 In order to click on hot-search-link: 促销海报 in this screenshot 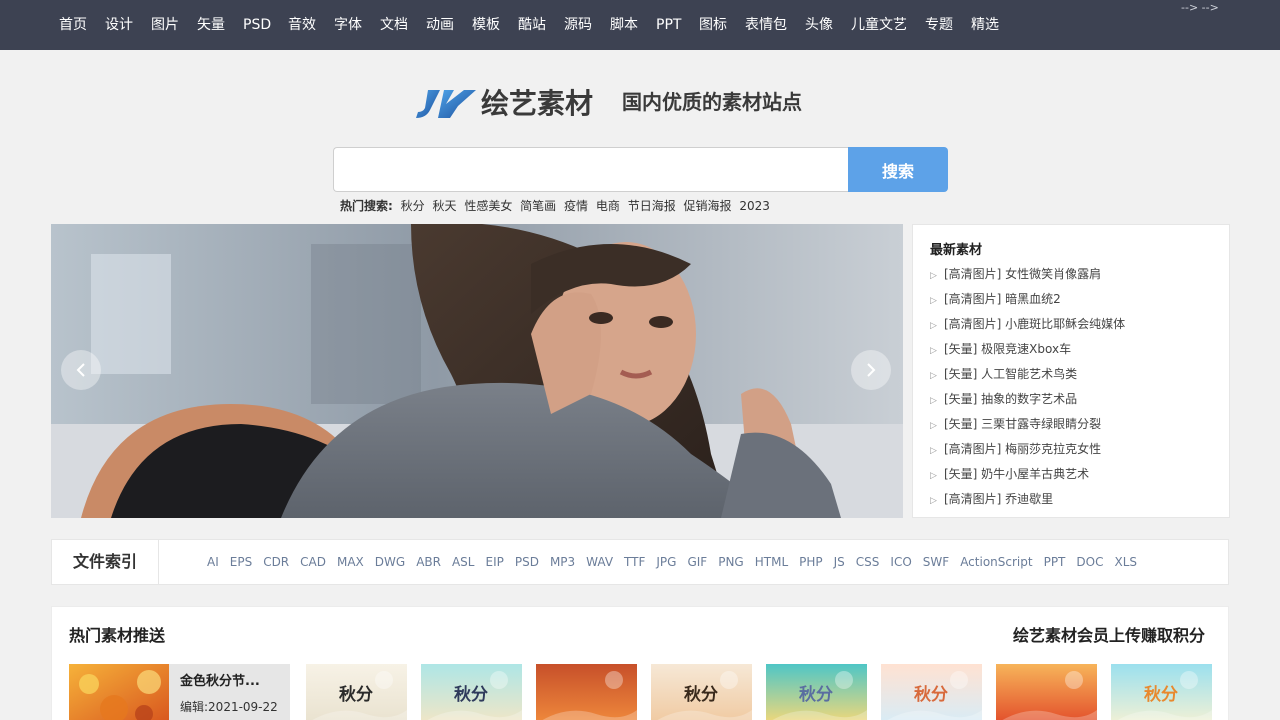, I will do `click(708, 206)`.